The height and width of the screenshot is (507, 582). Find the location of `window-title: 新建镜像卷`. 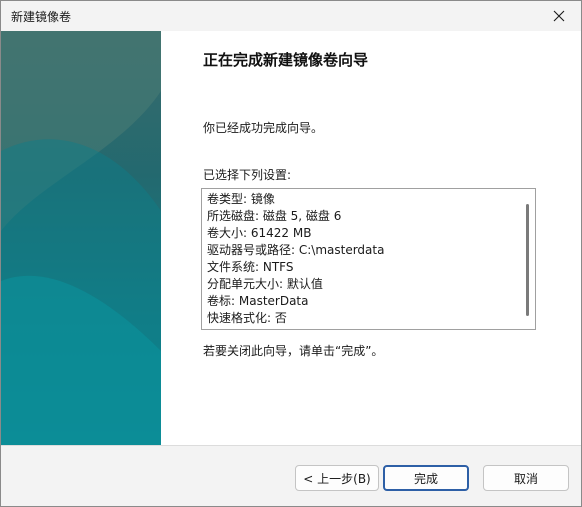

window-title: 新建镜像卷 is located at coordinates (41, 17).